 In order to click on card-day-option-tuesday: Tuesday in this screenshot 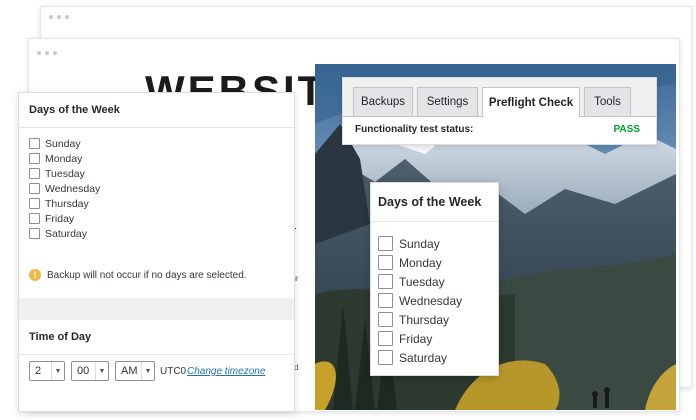, I will do `click(438, 281)`.